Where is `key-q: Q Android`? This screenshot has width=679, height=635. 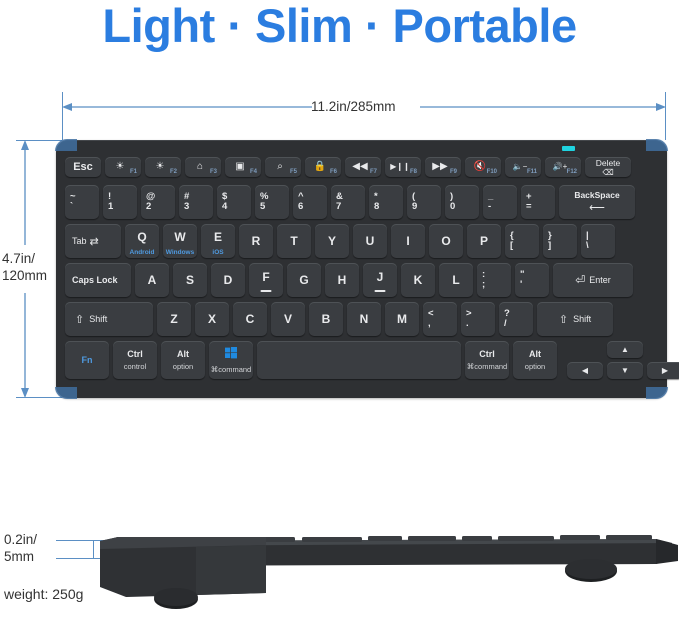 key-q: Q Android is located at coordinates (142, 241).